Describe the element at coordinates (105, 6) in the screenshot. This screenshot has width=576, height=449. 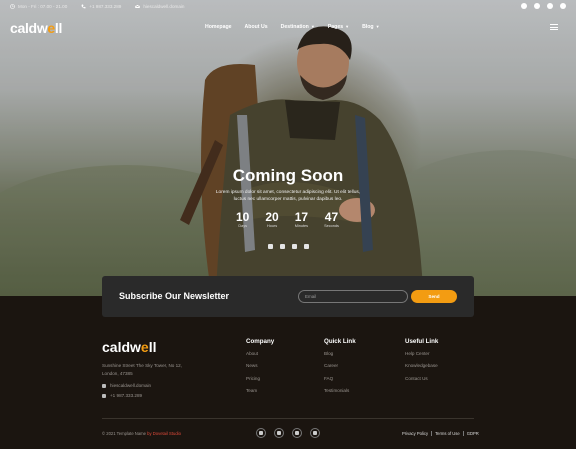
I see `phone-text: +1 987.333.289` at that location.